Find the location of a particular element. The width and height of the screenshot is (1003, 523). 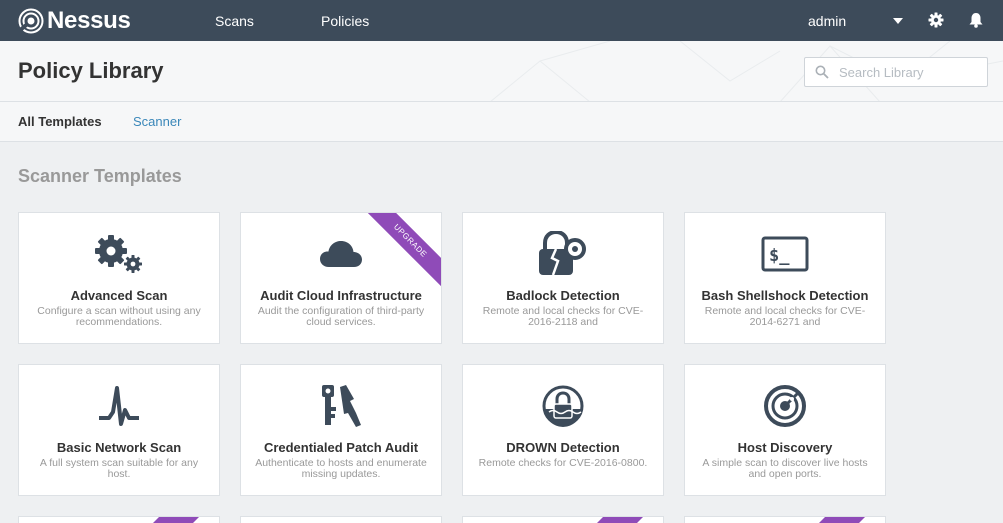

search-input is located at coordinates (909, 72).